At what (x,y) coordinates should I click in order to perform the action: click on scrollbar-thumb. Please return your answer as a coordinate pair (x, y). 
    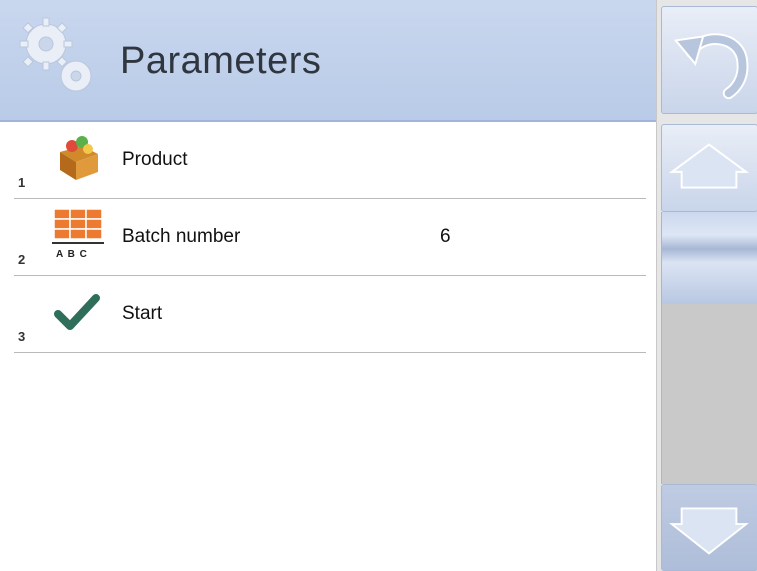
    Looking at the image, I should click on (709, 258).